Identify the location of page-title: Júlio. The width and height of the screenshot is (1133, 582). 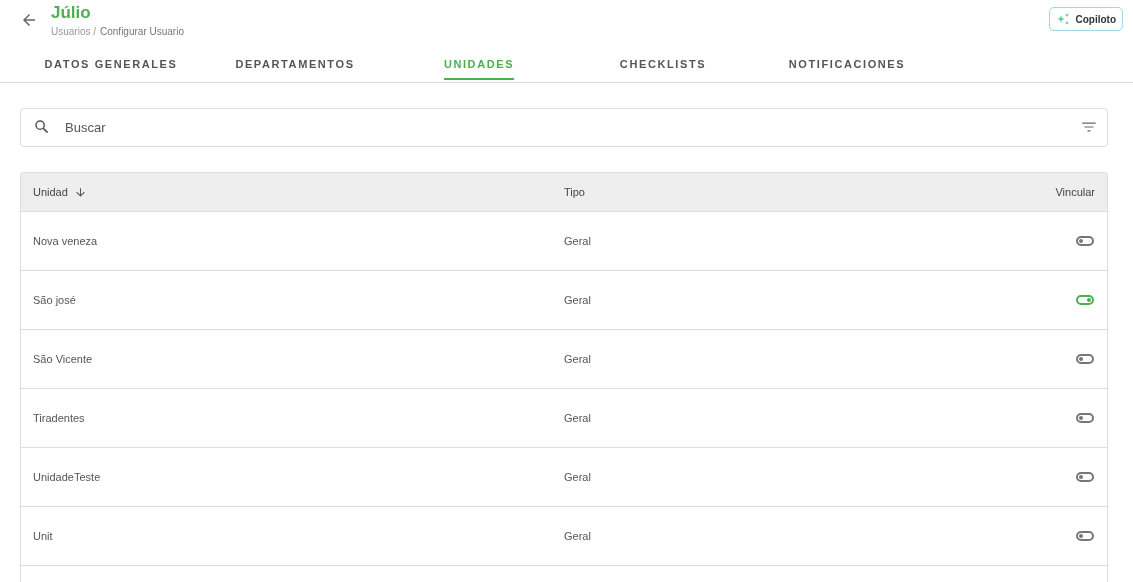
(71, 13).